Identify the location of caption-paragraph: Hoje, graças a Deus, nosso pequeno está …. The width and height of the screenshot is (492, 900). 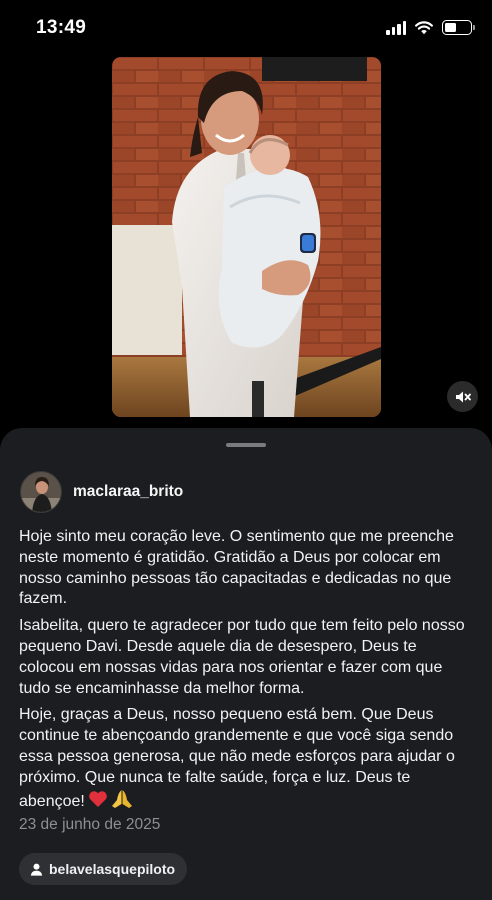
(247, 758).